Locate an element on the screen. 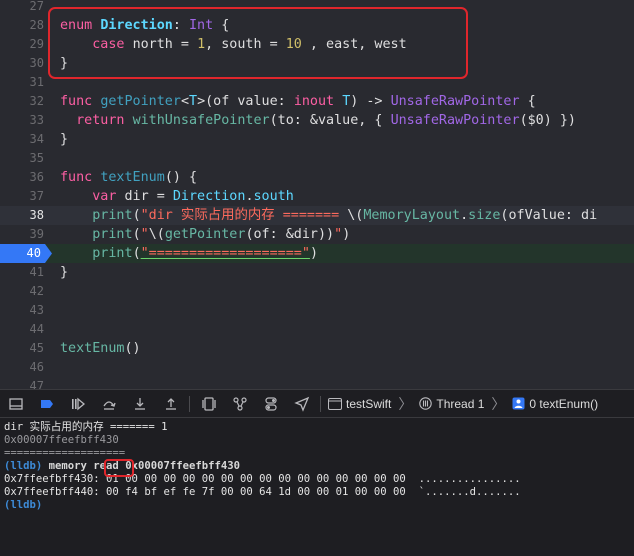 Image resolution: width=634 pixels, height=556 pixels. step-into-button is located at coordinates (139, 403).